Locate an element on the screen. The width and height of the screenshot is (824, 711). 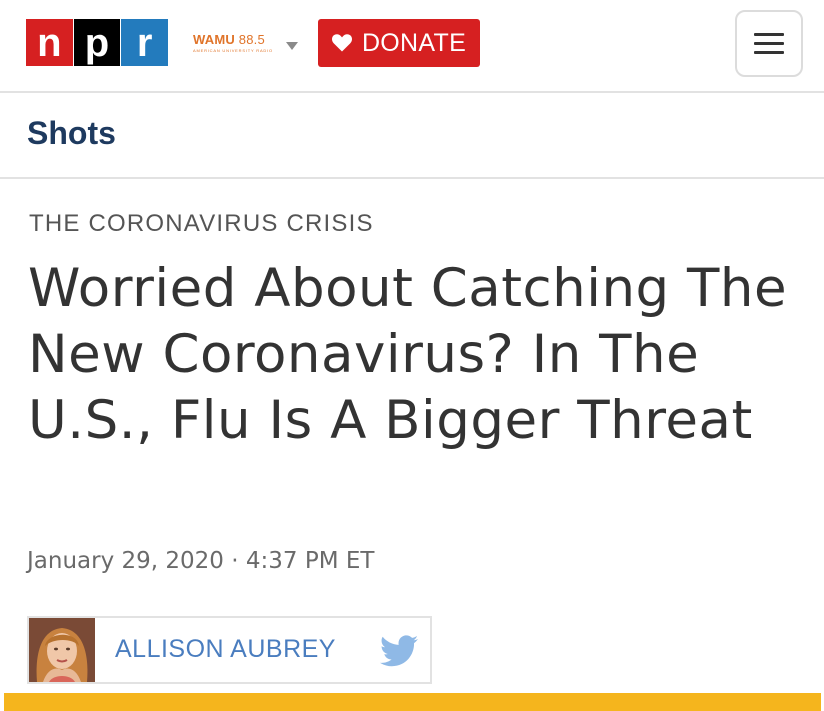
twitter-icon is located at coordinates (399, 651).